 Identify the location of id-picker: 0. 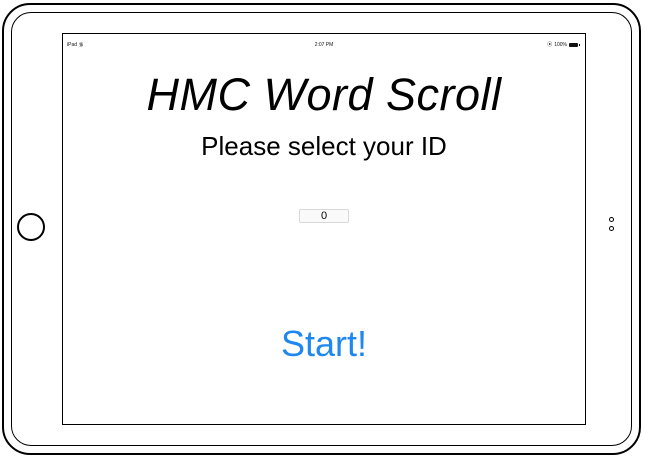
(324, 216).